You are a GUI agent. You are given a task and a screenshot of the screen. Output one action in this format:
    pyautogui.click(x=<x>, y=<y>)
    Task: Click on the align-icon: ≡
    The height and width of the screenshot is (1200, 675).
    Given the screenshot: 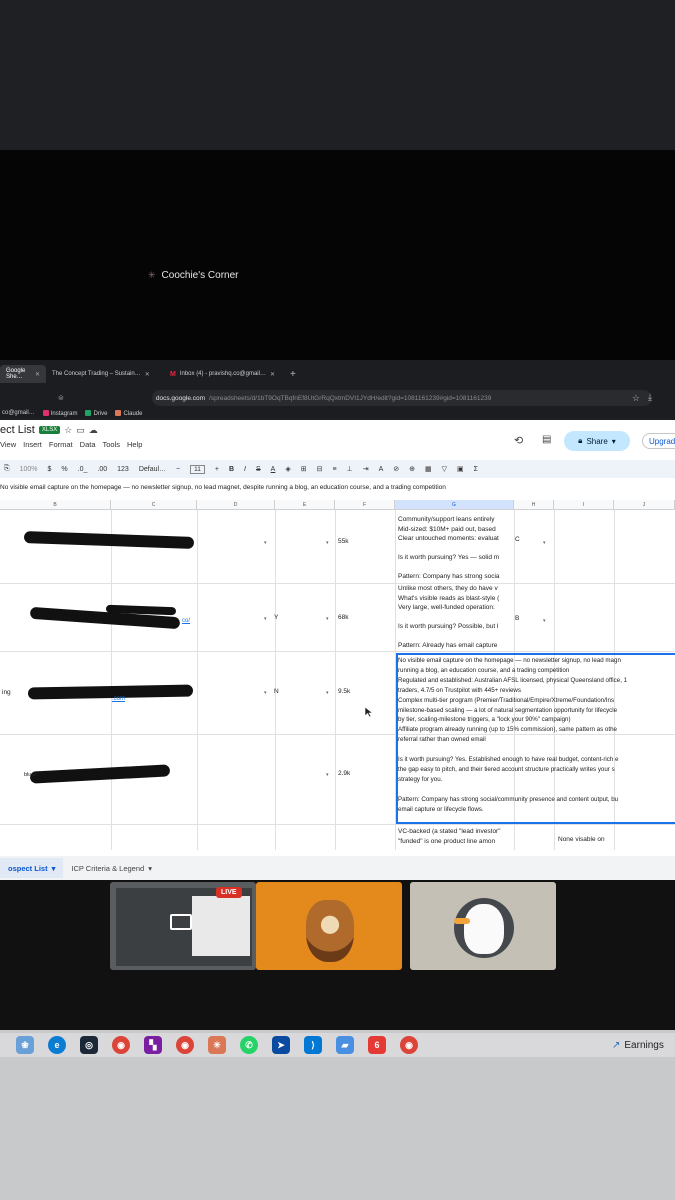 What is the action you would take?
    pyautogui.click(x=334, y=469)
    